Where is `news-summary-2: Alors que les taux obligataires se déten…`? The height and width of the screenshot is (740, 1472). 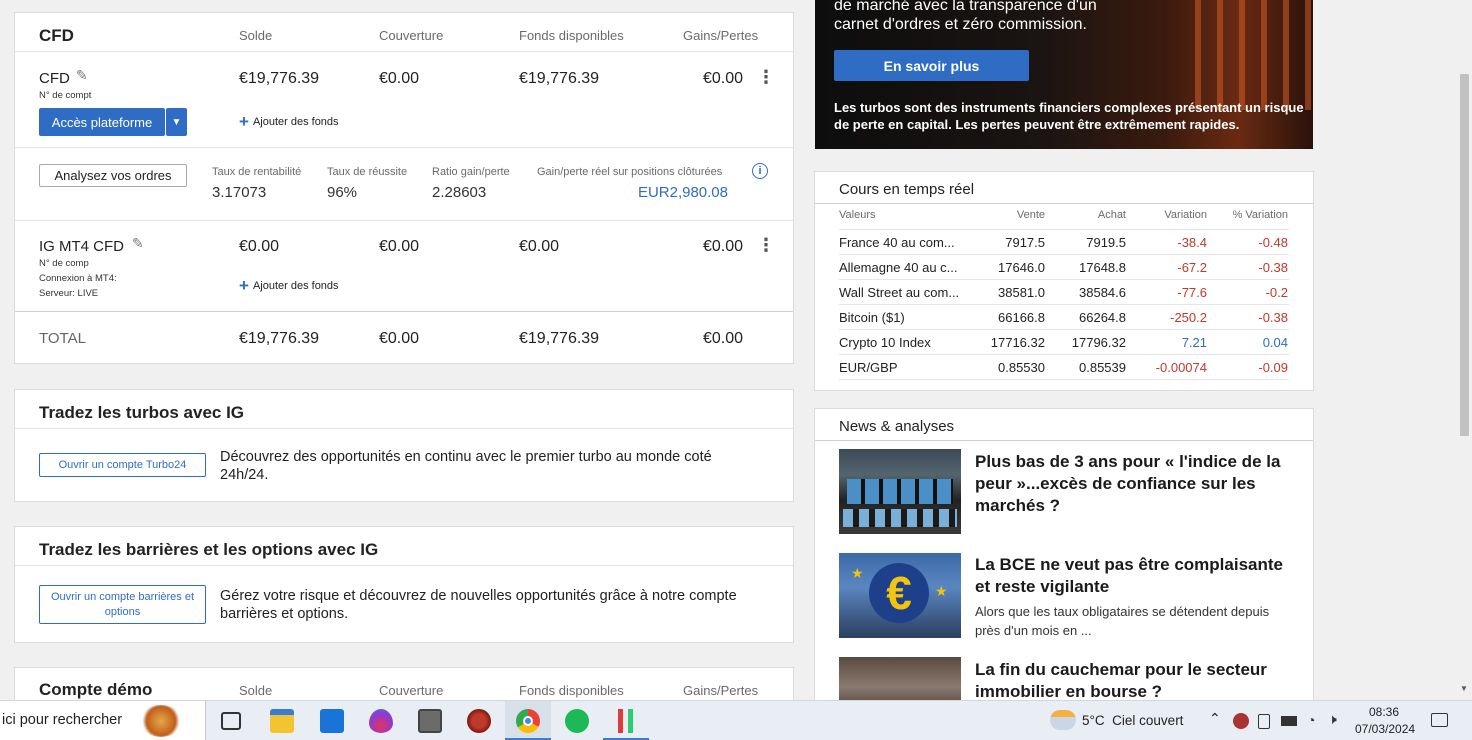 news-summary-2: Alors que les taux obligataires se déten… is located at coordinates (1122, 621).